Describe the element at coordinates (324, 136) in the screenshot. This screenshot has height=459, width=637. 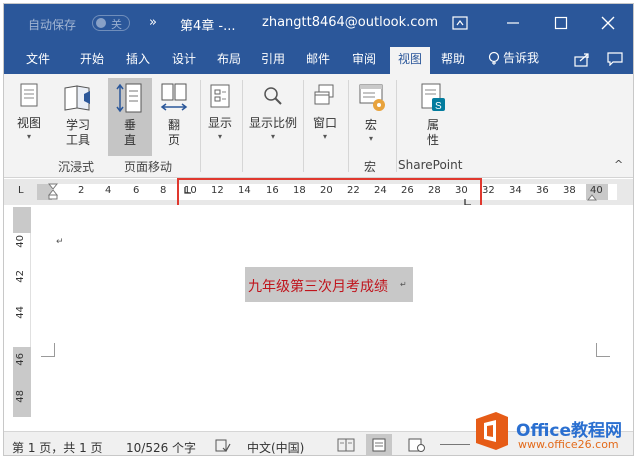
I see `window-arrow: ▾` at that location.